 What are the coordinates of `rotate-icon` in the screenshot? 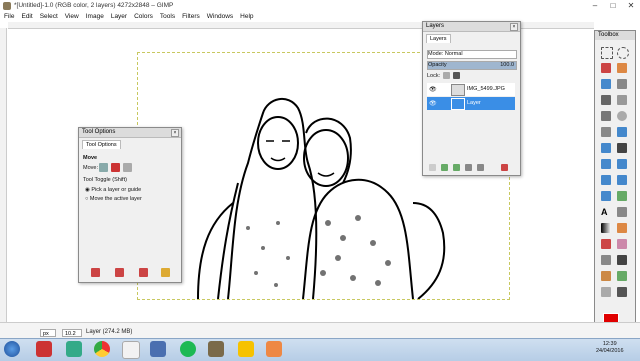 It's located at (606, 164).